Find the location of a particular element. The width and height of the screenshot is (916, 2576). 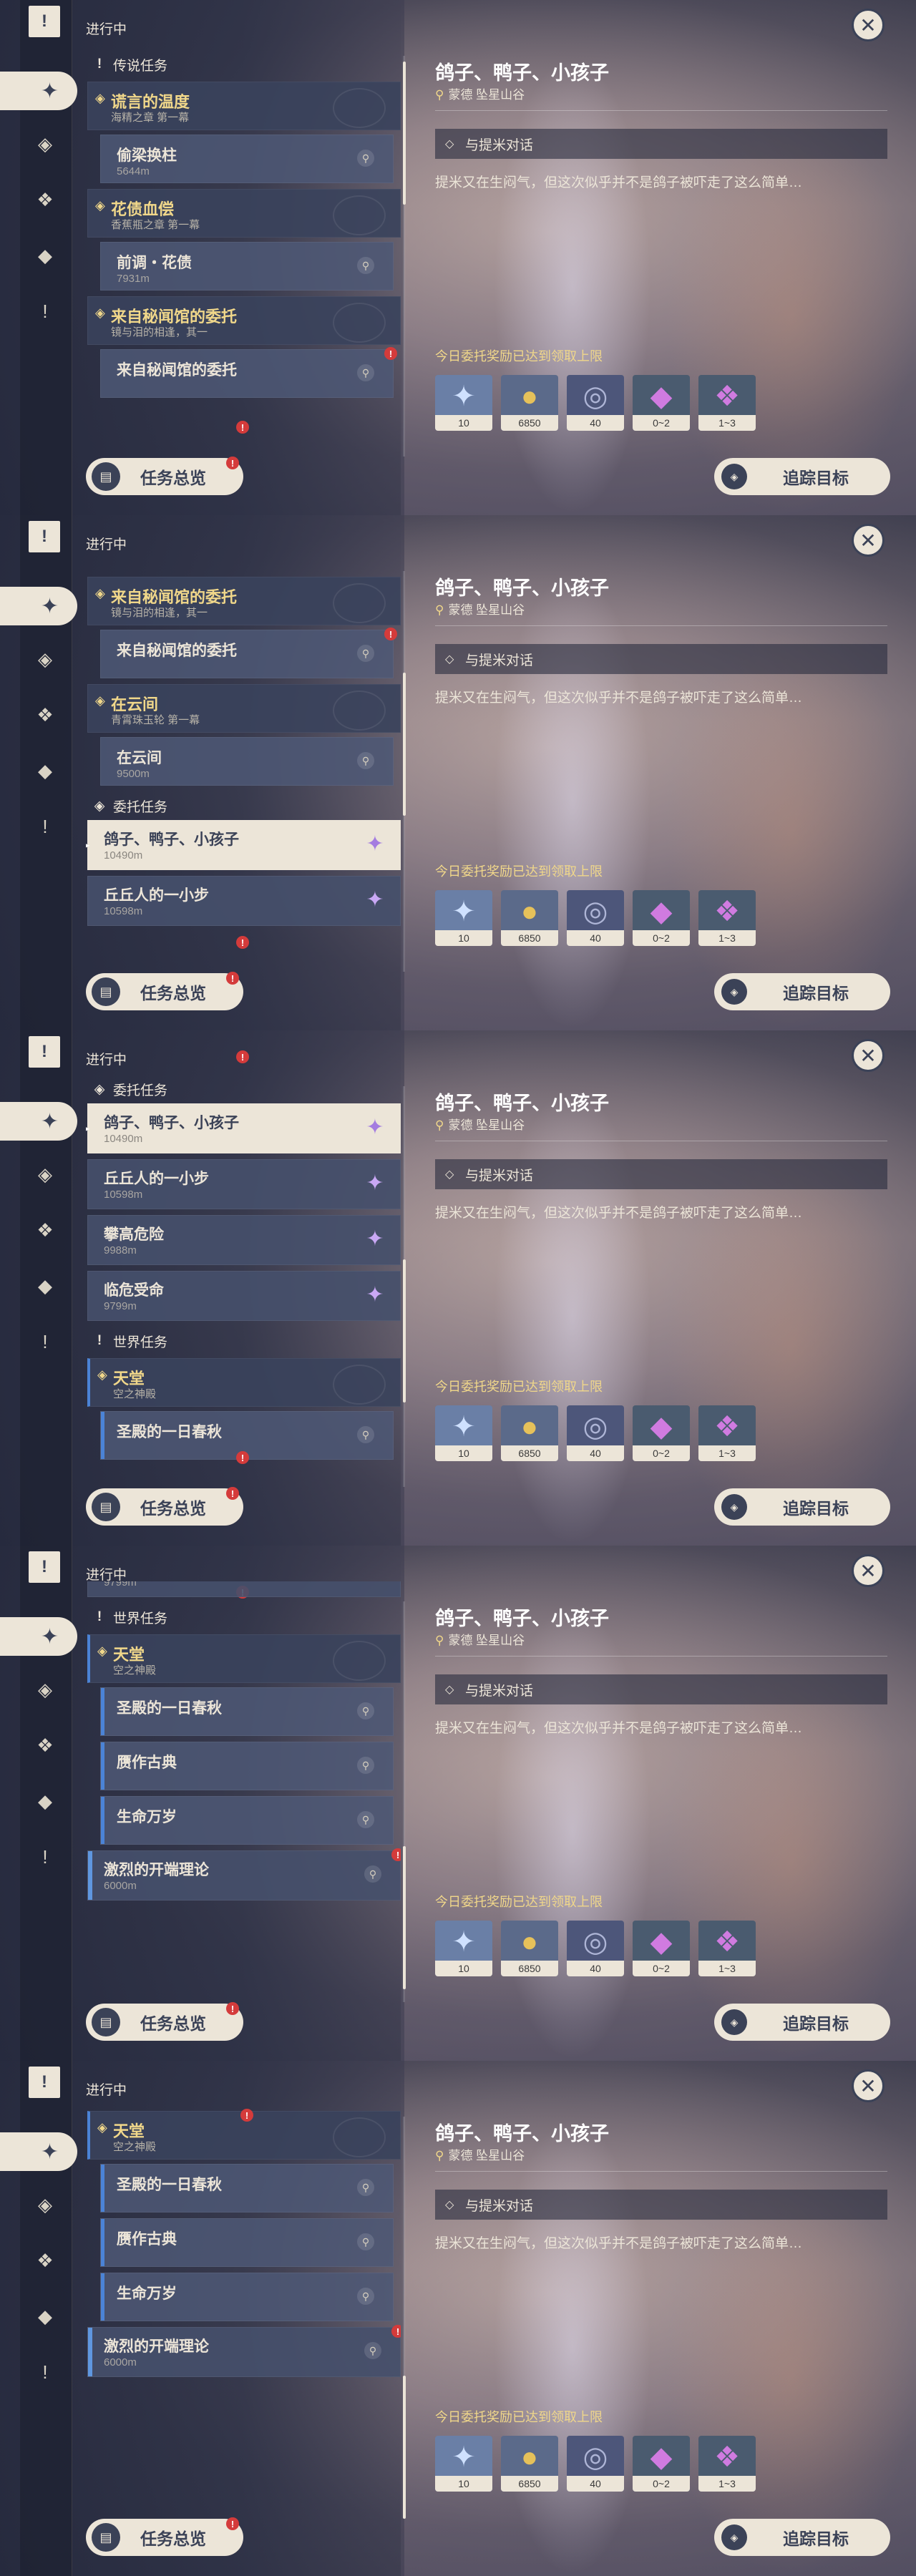

quest-step: 在云间 9500m ⚲ is located at coordinates (247, 761).